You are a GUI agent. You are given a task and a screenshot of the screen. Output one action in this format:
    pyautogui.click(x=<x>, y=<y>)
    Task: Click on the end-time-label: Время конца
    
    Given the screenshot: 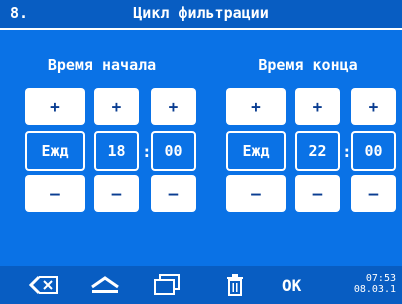 What is the action you would take?
    pyautogui.click(x=308, y=65)
    